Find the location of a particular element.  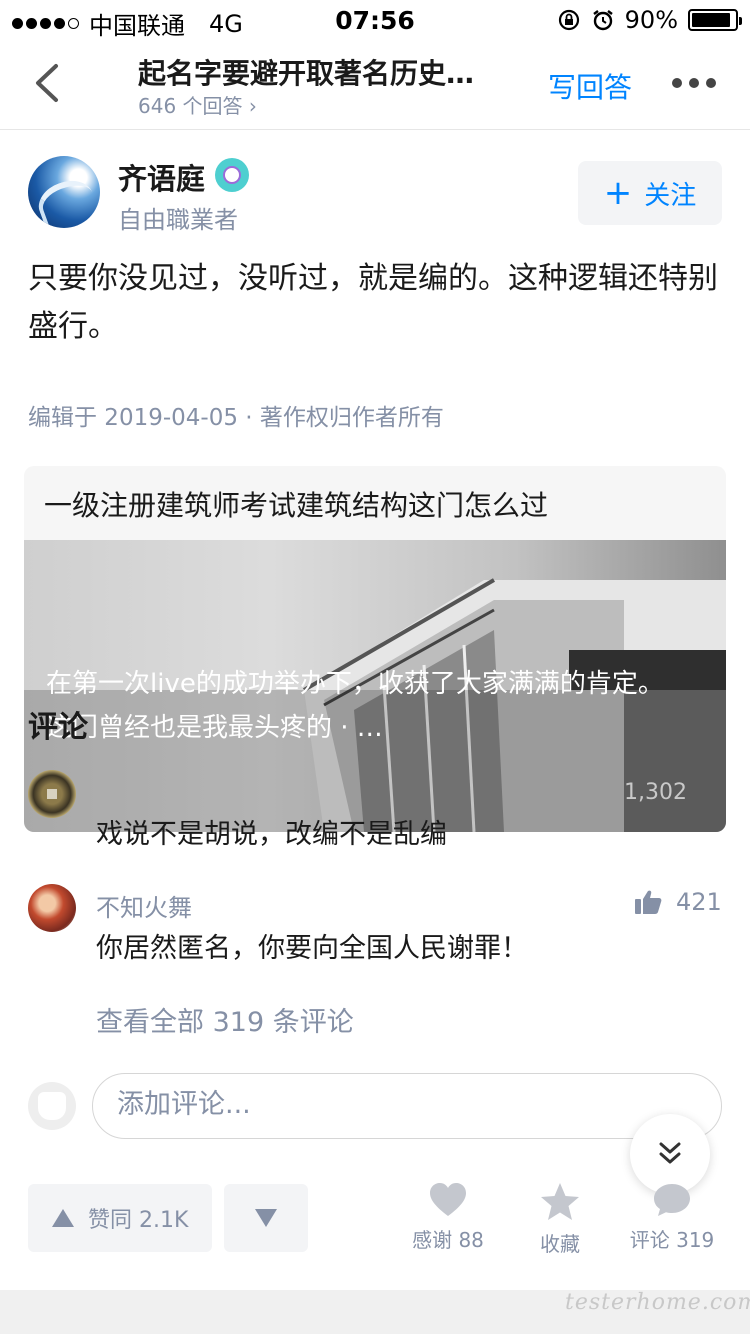

commenter-name: 不知火舞 is located at coordinates (144, 905).